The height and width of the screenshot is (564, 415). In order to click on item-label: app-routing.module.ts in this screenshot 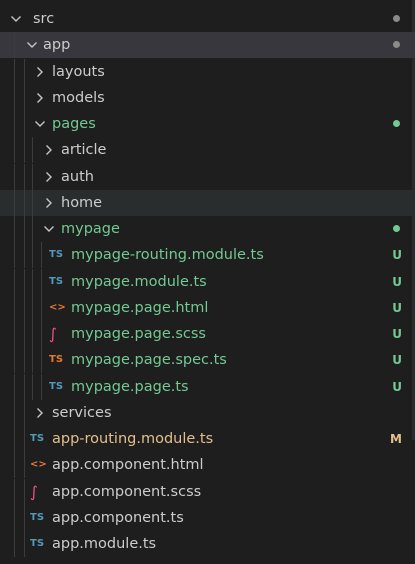, I will do `click(133, 439)`.